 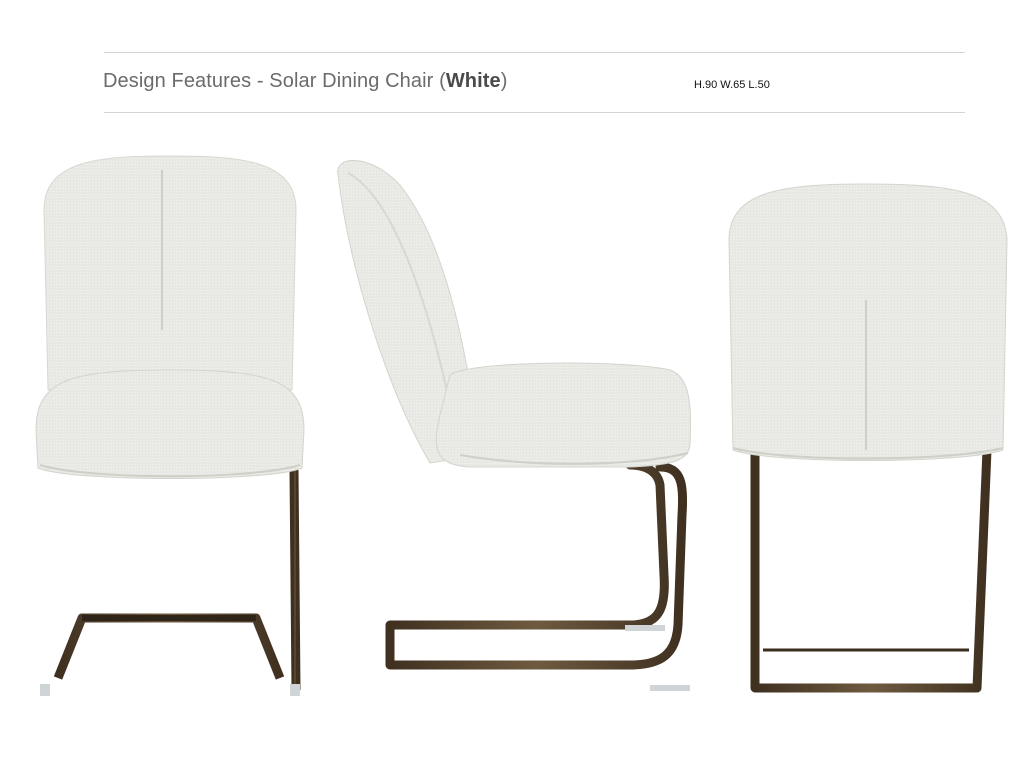 What do you see at coordinates (563, 415) in the screenshot?
I see `seat-side` at bounding box center [563, 415].